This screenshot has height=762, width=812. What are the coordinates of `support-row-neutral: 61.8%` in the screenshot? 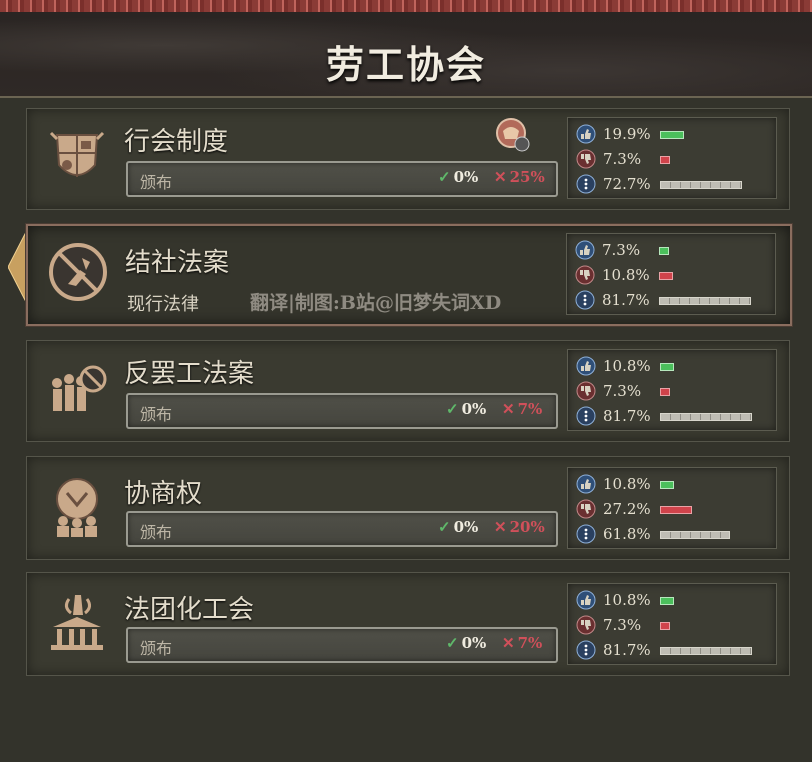 It's located at (676, 534).